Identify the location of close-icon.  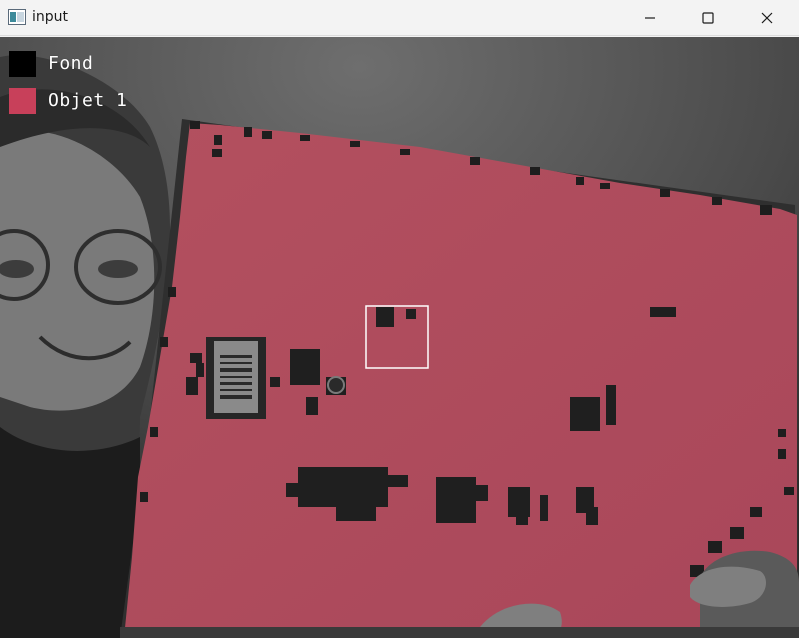
(767, 18).